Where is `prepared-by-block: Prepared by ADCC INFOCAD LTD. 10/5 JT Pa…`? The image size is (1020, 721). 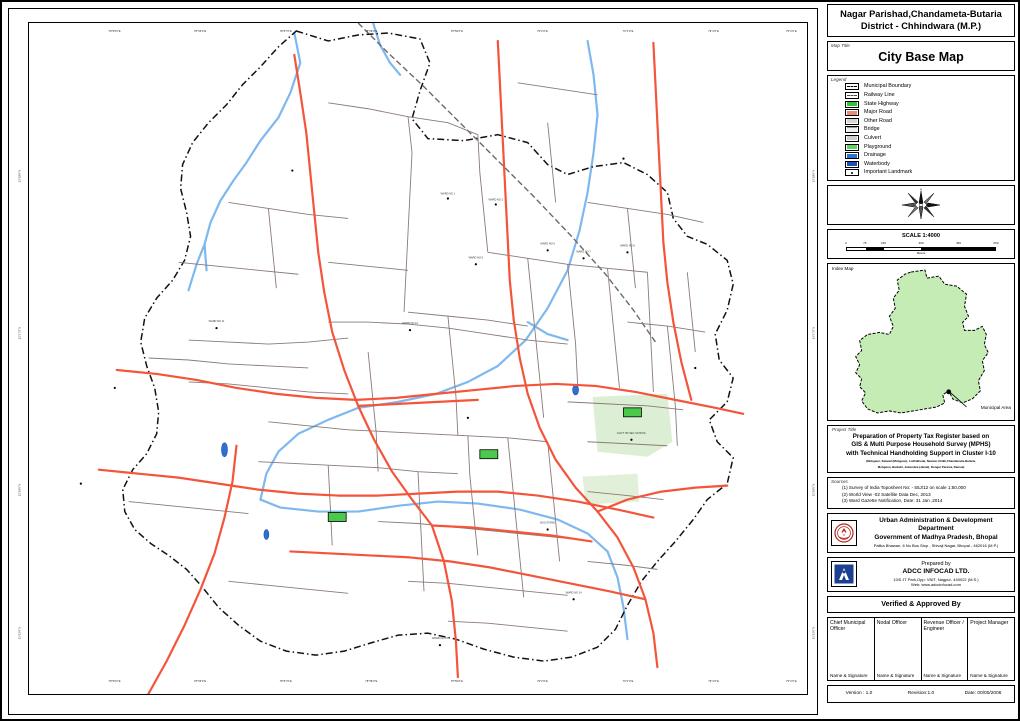 prepared-by-block: Prepared by ADCC INFOCAD LTD. 10/5 JT Pa… is located at coordinates (921, 574).